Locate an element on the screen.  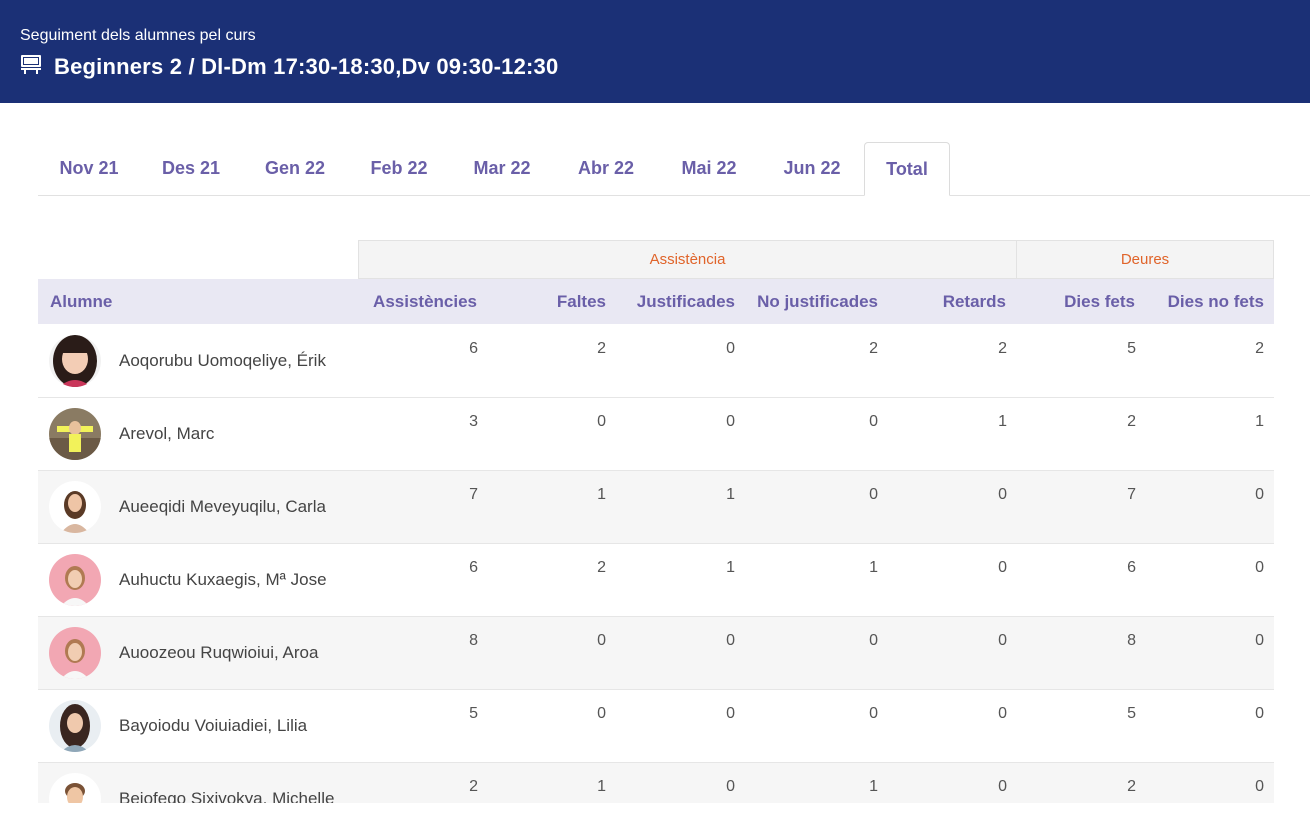
attendances-value: 7 is located at coordinates (473, 494).